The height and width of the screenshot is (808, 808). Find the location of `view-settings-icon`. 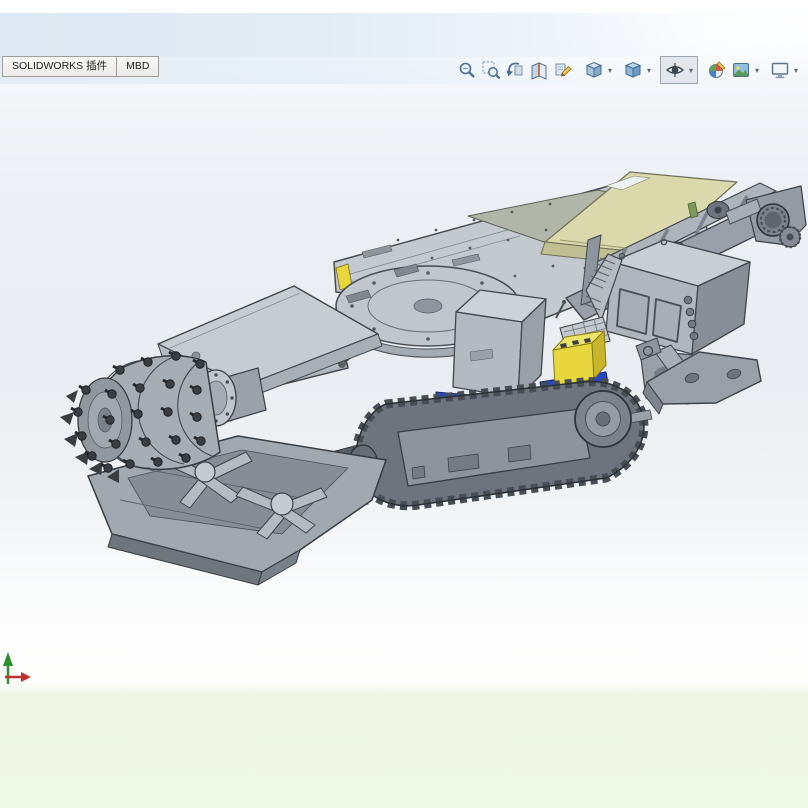

view-settings-icon is located at coordinates (780, 70).